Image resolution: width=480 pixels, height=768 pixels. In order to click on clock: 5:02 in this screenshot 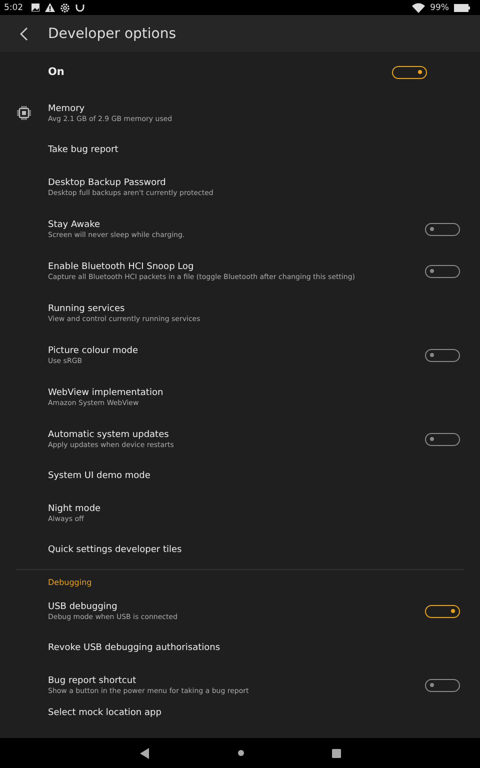, I will do `click(14, 7)`.